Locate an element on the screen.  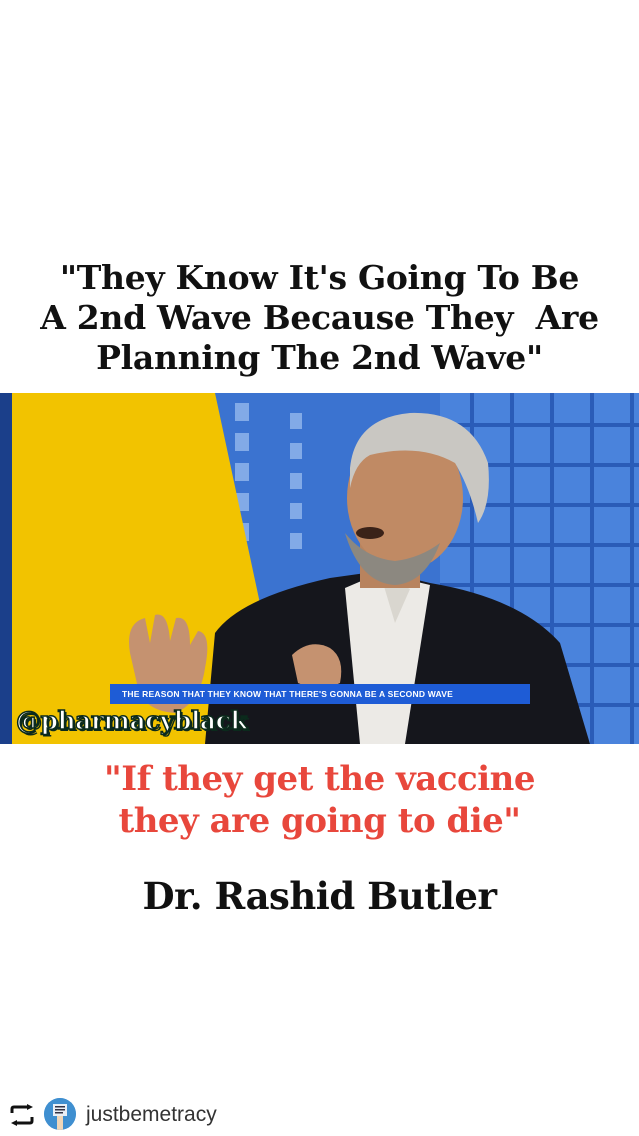
headline-line-2: A 2nd Wave Because They Are is located at coordinates (319, 317).